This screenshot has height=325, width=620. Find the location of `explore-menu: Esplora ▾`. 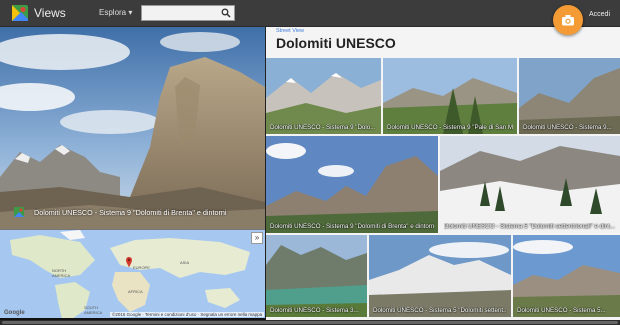

explore-menu: Esplora ▾ is located at coordinates (115, 12).